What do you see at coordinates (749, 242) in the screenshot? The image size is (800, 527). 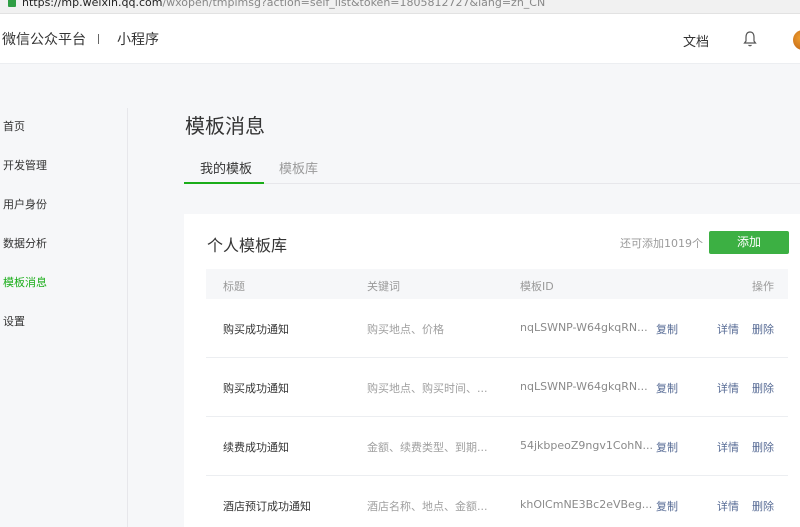 I see `add-button: 添加` at bounding box center [749, 242].